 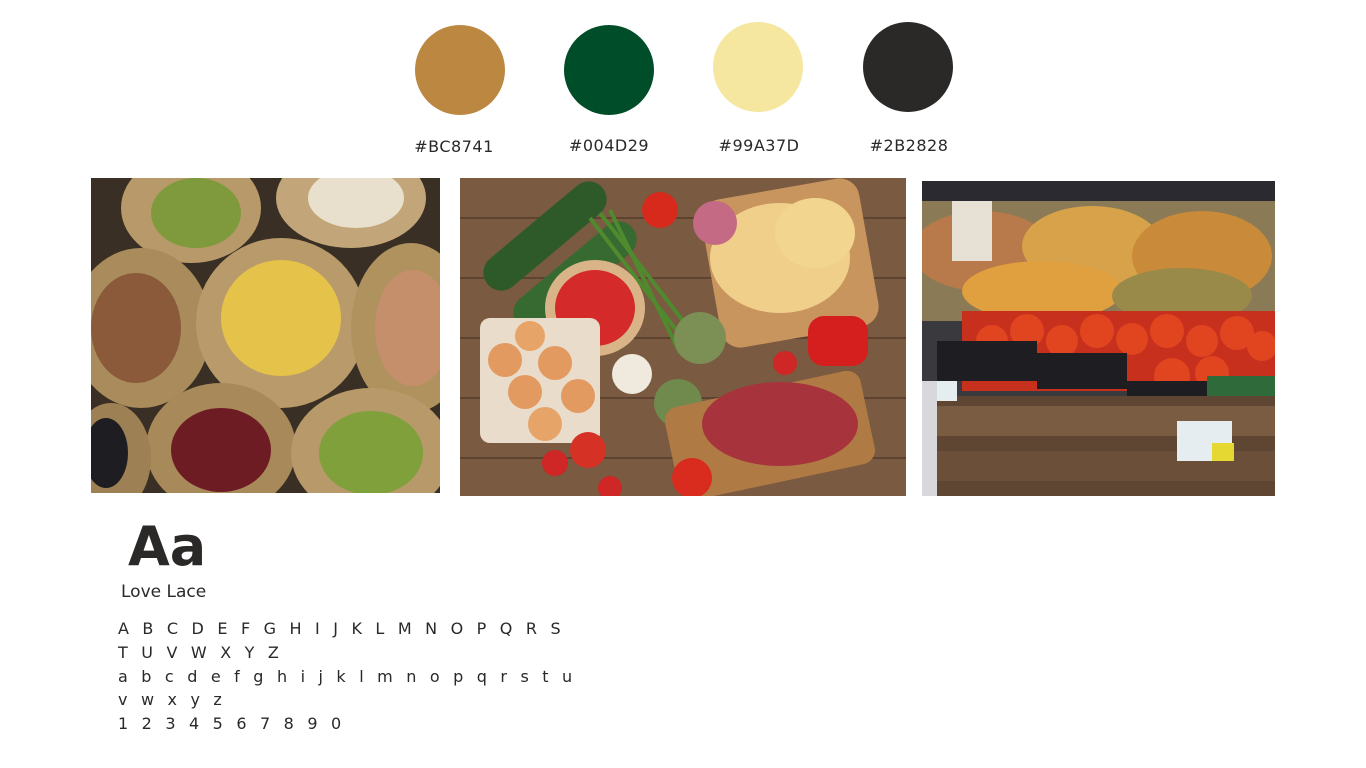 What do you see at coordinates (172, 699) in the screenshot?
I see `charset-lowercase-line-2: v w x y z` at bounding box center [172, 699].